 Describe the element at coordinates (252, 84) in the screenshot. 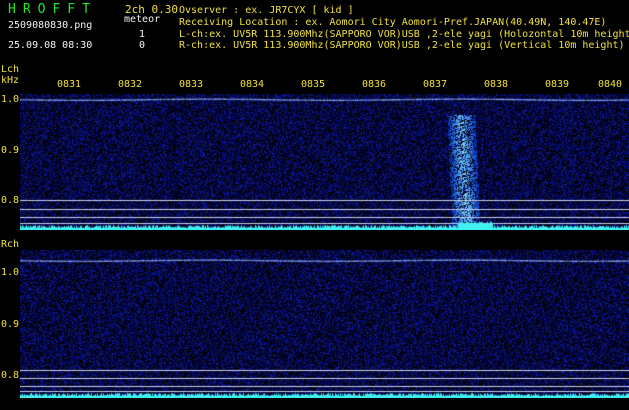

I see `time-tick: 0834` at that location.